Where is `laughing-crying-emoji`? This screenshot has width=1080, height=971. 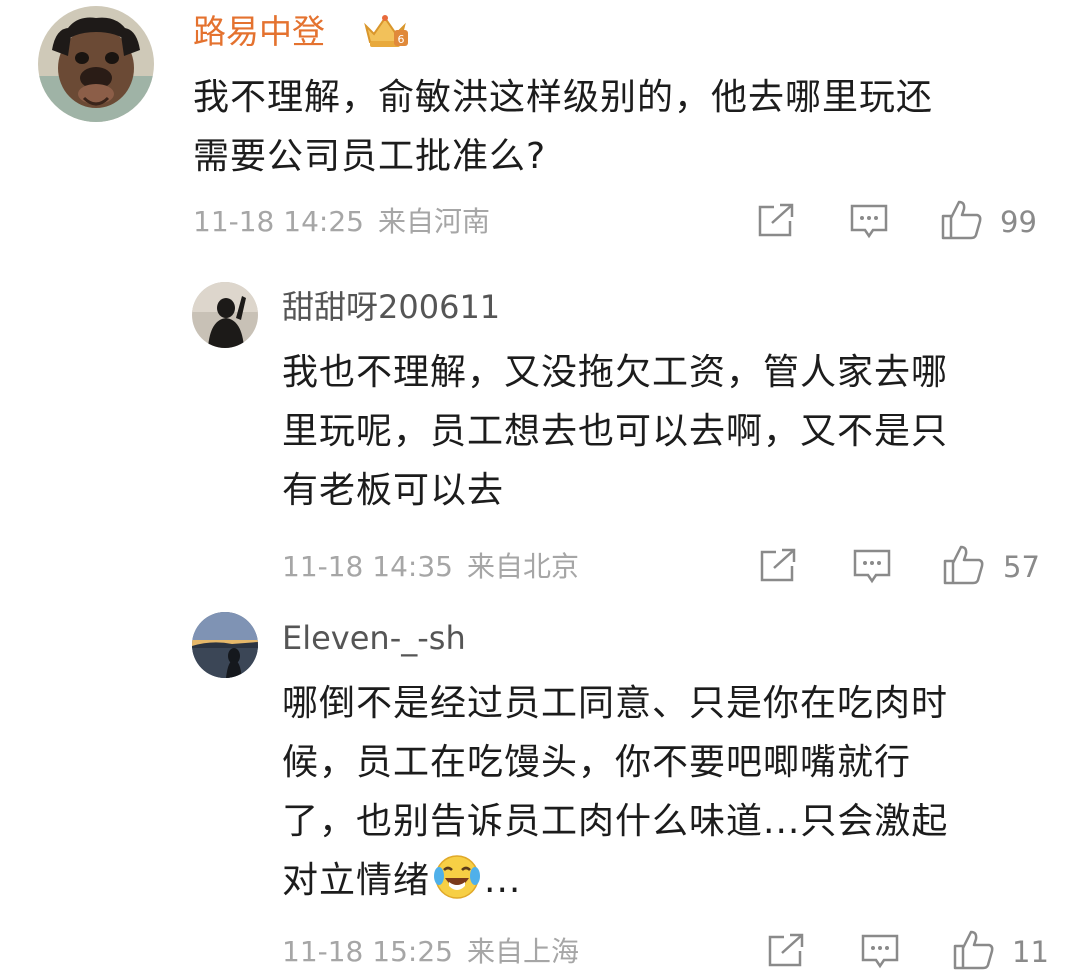 laughing-crying-emoji is located at coordinates (457, 877).